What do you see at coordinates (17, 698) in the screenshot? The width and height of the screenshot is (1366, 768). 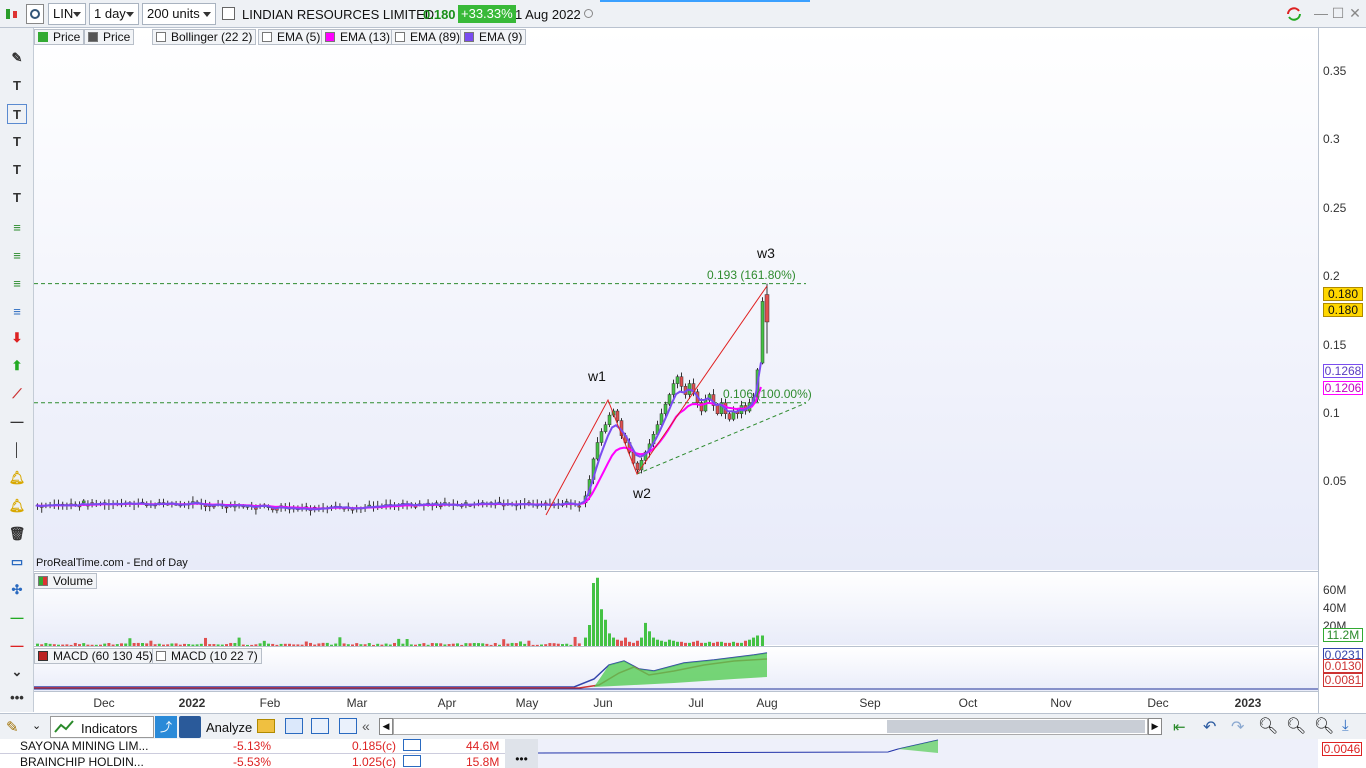 I see `more-tools-icon: •••` at bounding box center [17, 698].